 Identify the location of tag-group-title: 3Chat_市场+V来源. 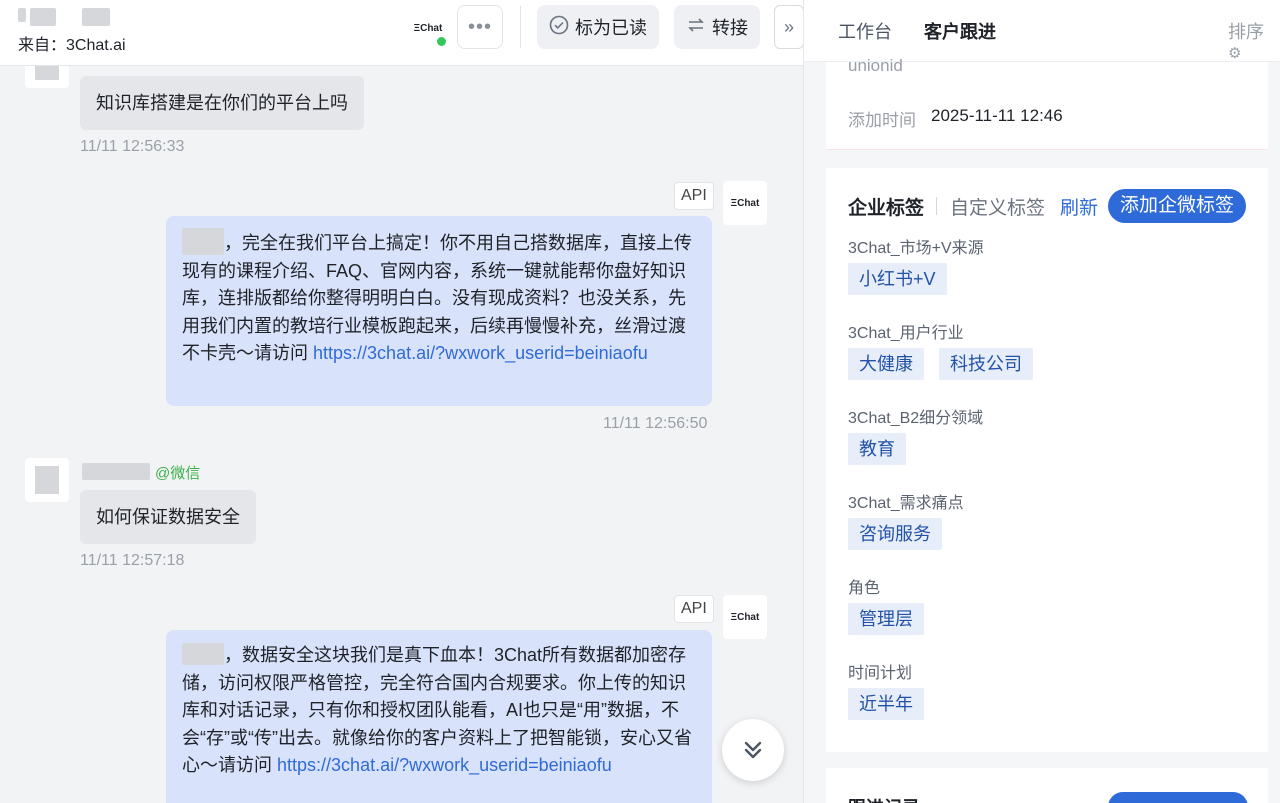
(916, 248).